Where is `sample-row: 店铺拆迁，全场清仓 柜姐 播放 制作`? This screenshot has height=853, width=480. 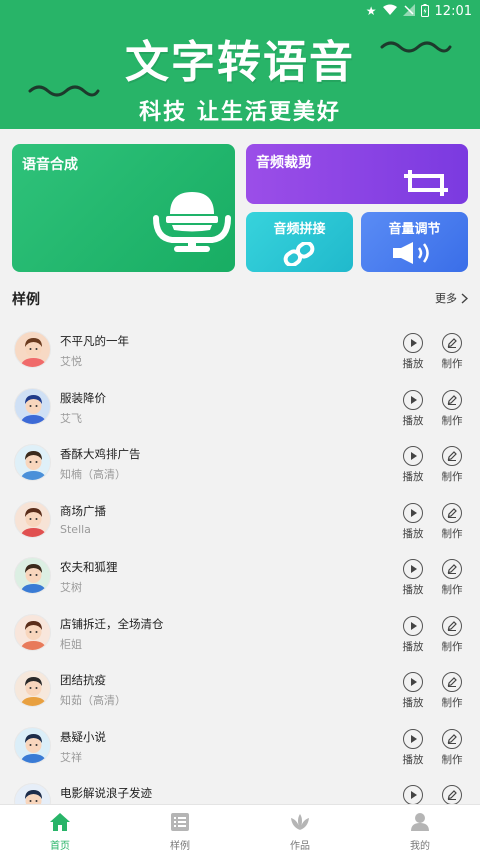 sample-row: 店铺拆迁，全场清仓 柜姐 播放 制作 is located at coordinates (240, 633).